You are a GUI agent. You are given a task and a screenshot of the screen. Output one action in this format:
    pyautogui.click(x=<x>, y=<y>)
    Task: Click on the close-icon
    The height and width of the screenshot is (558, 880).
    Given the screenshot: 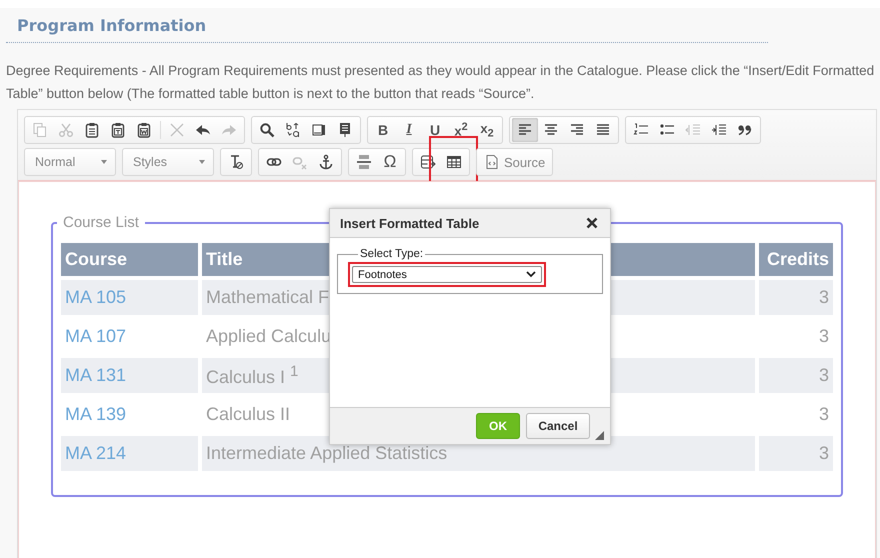 What is the action you would take?
    pyautogui.click(x=592, y=223)
    